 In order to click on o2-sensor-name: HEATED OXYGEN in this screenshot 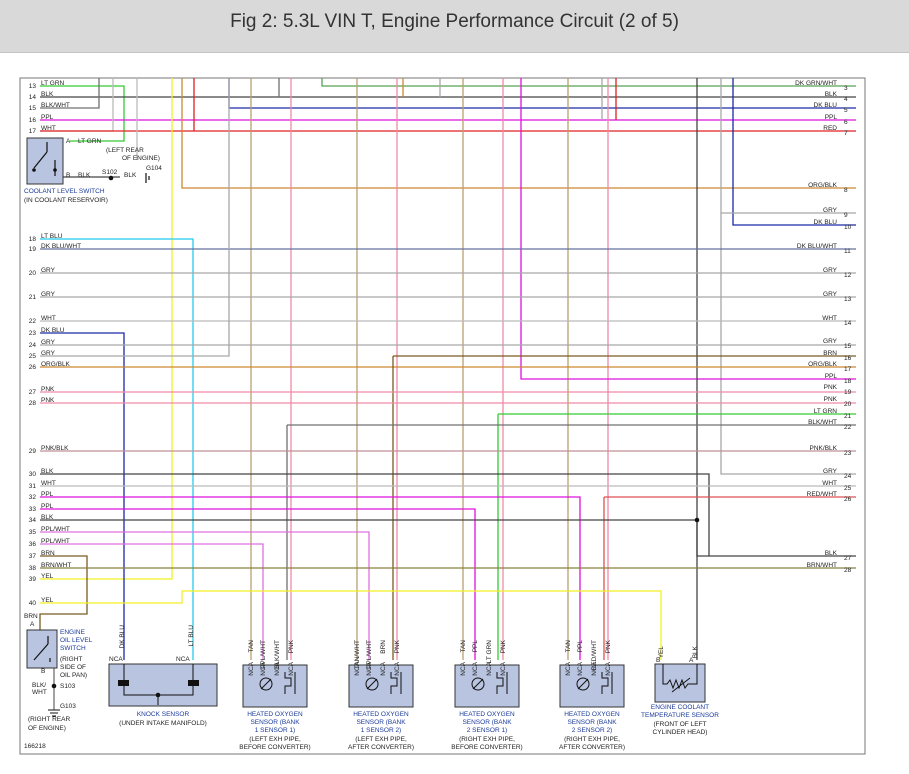, I will do `click(275, 714)`.